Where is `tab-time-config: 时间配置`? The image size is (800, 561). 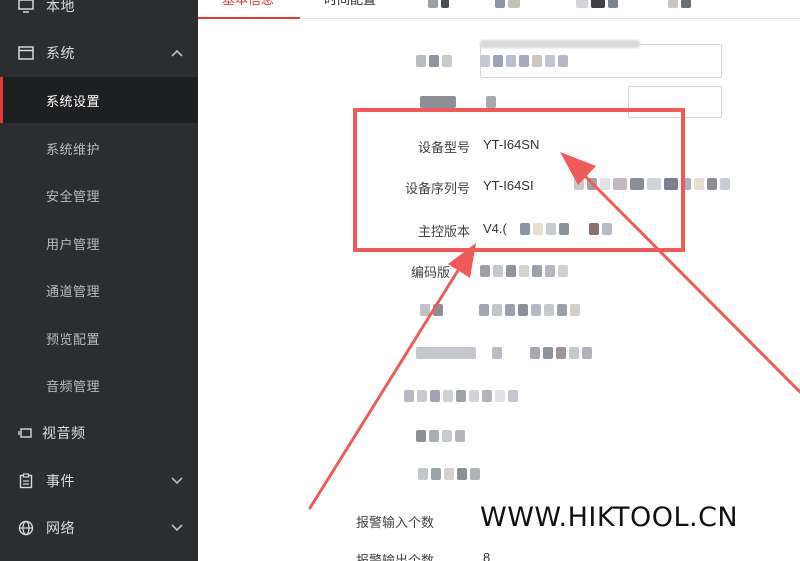 tab-time-config: 时间配置 is located at coordinates (350, 9).